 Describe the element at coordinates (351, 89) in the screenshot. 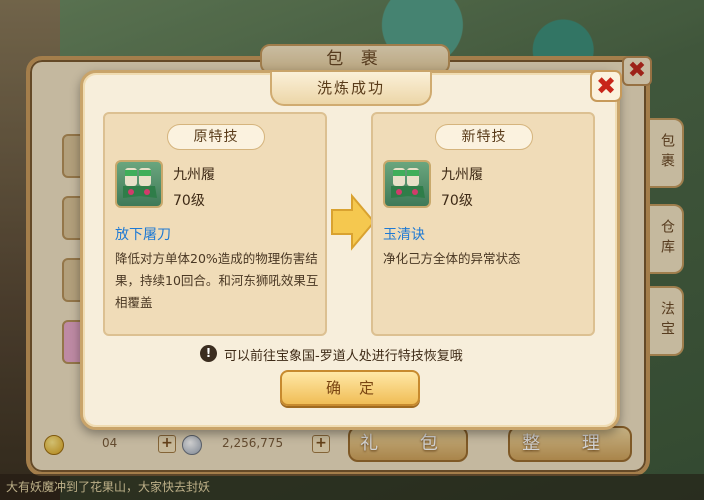

I see `dialog-title: 洗炼成功` at that location.